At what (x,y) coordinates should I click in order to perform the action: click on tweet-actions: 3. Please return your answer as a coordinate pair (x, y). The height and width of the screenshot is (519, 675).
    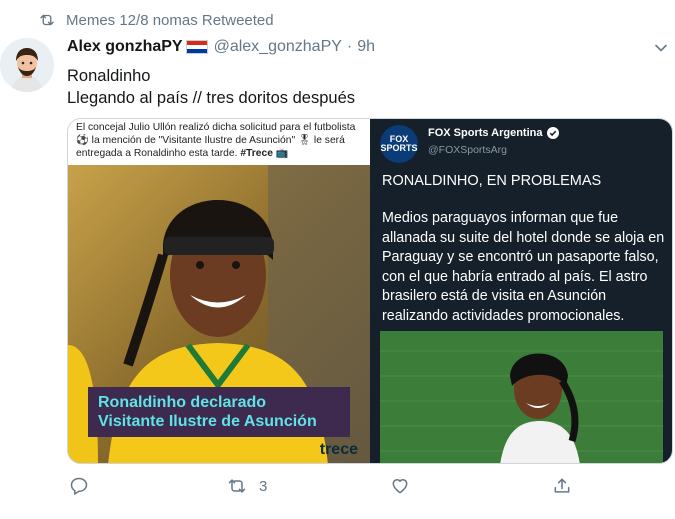
    Looking at the image, I should click on (327, 488).